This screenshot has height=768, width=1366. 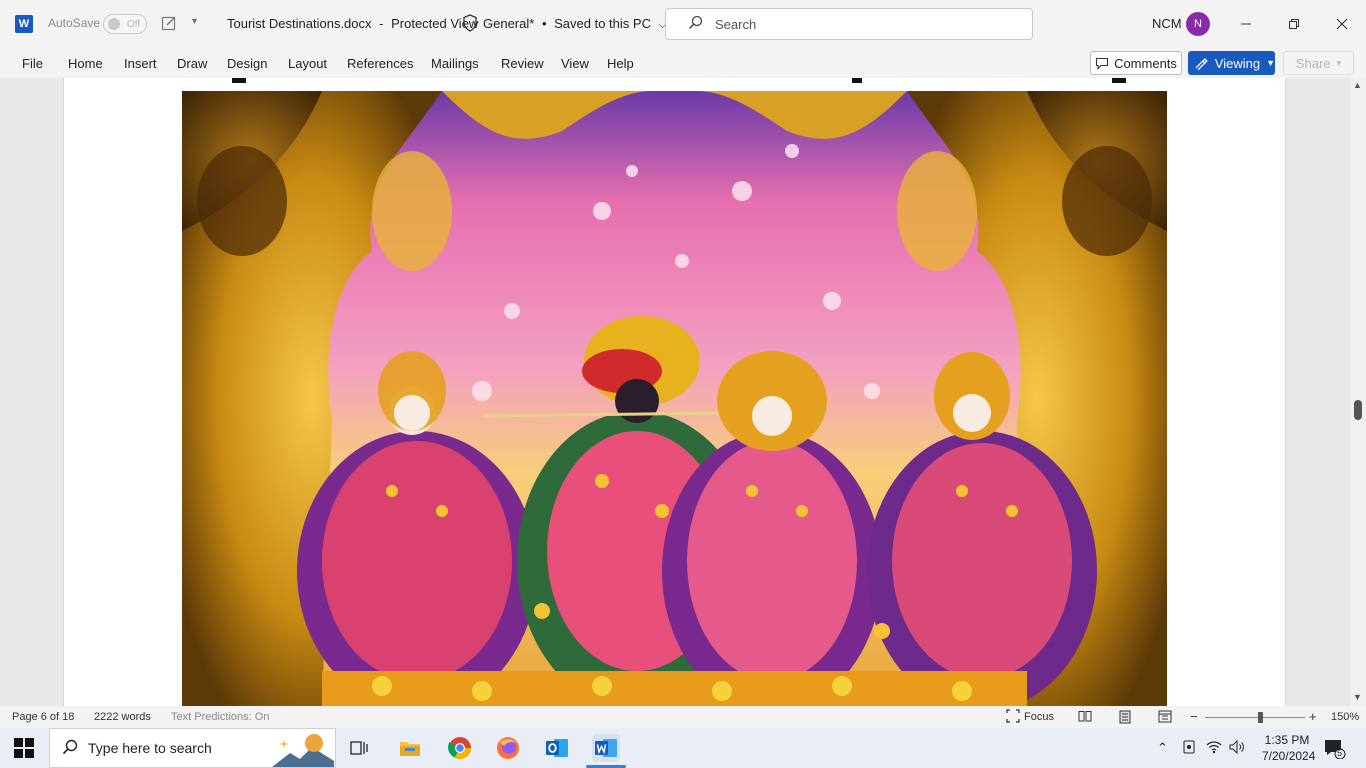 What do you see at coordinates (43, 717) in the screenshot?
I see `page-count: Page 6 of 18` at bounding box center [43, 717].